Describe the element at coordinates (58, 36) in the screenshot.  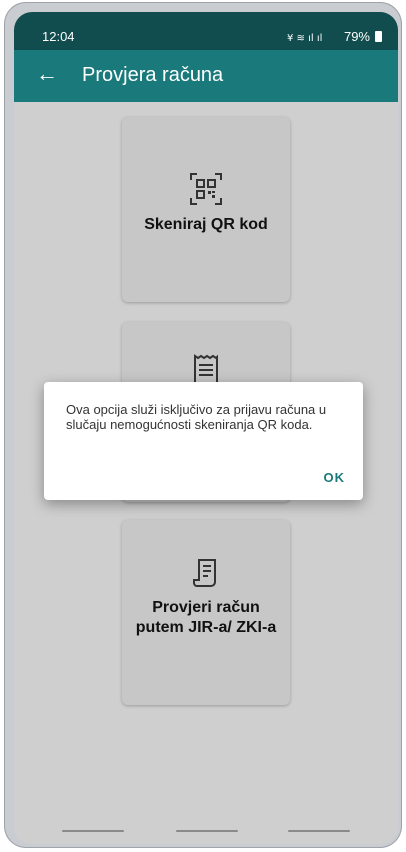
I see `status-time: 12:04` at that location.